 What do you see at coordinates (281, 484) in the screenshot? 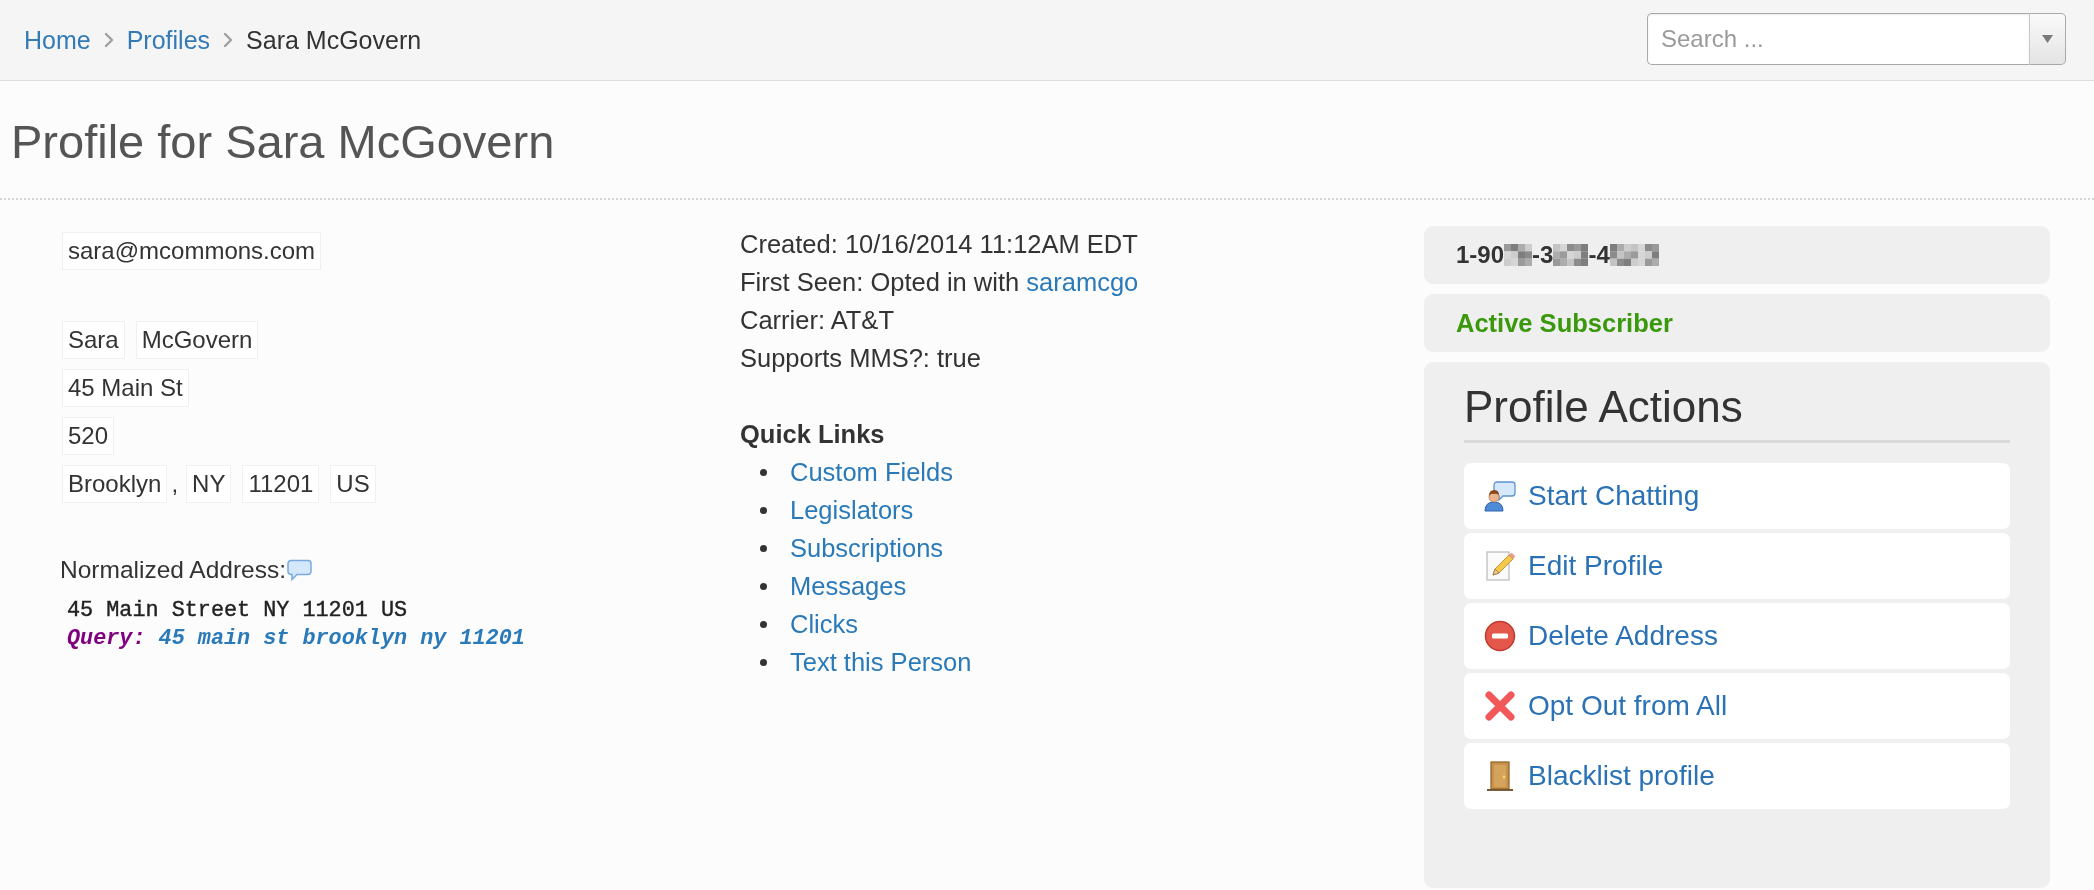
I see `postal-code-value: 11201` at bounding box center [281, 484].